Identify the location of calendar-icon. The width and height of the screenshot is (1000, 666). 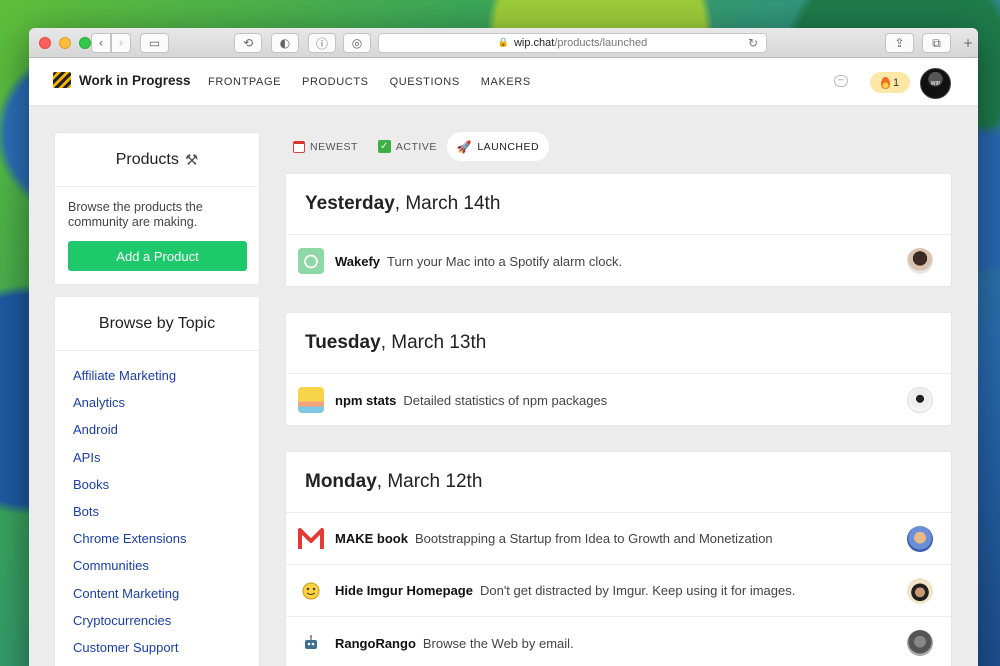
(299, 146).